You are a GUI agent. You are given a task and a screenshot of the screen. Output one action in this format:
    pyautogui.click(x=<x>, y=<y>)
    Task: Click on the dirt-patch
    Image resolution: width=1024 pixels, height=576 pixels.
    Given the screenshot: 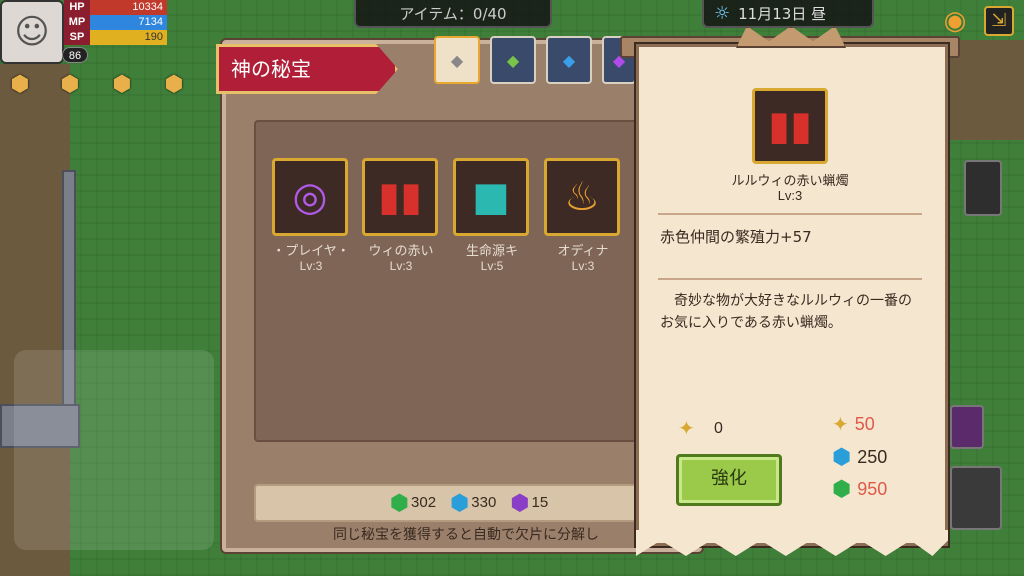 What is the action you would take?
    pyautogui.click(x=987, y=90)
    